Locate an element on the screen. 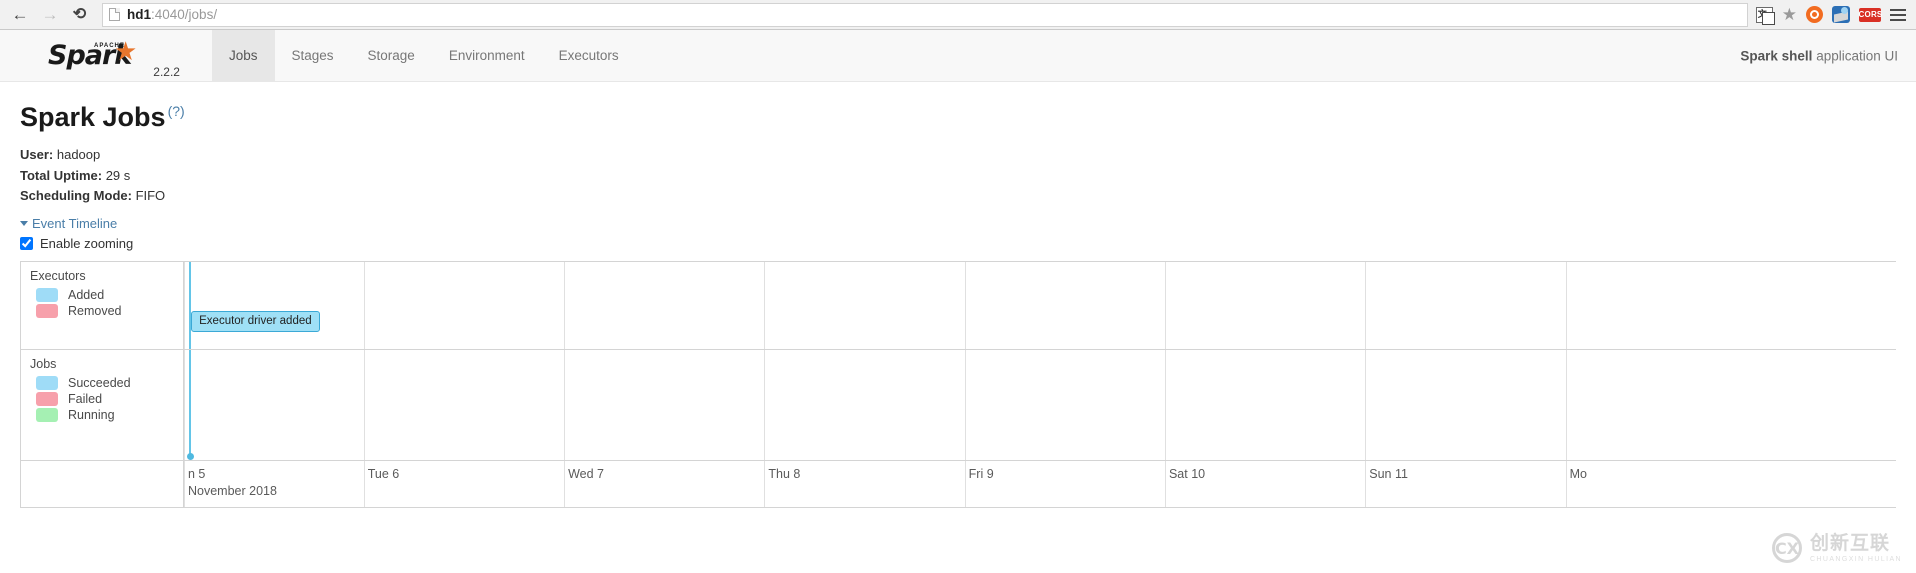  legend-item-executor-added: Added is located at coordinates (109, 294).